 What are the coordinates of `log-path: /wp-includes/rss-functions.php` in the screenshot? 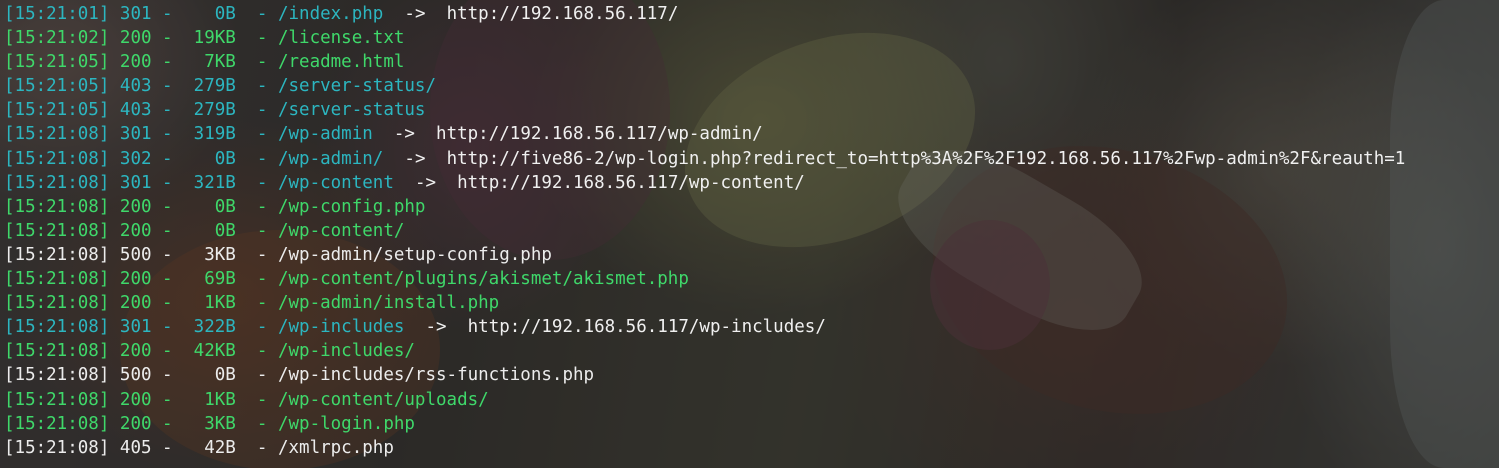 It's located at (436, 375).